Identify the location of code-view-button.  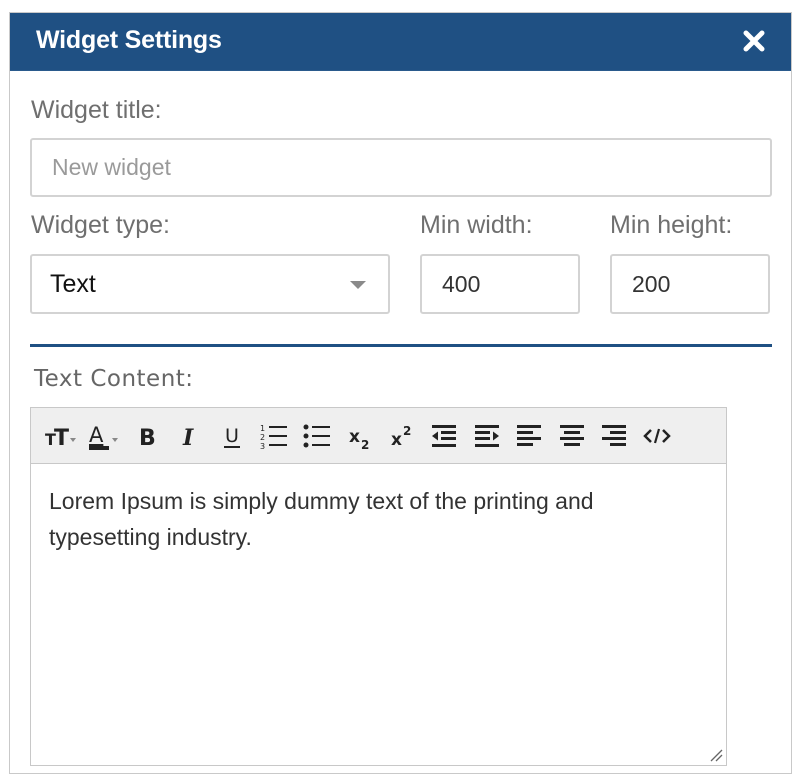
(657, 436).